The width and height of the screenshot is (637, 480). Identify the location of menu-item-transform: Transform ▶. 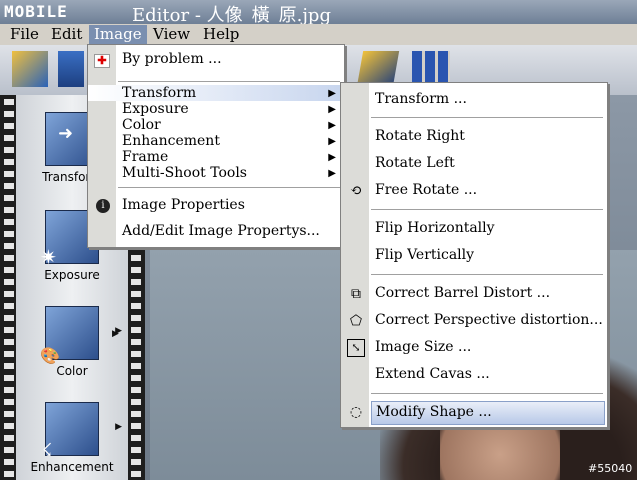
(216, 93).